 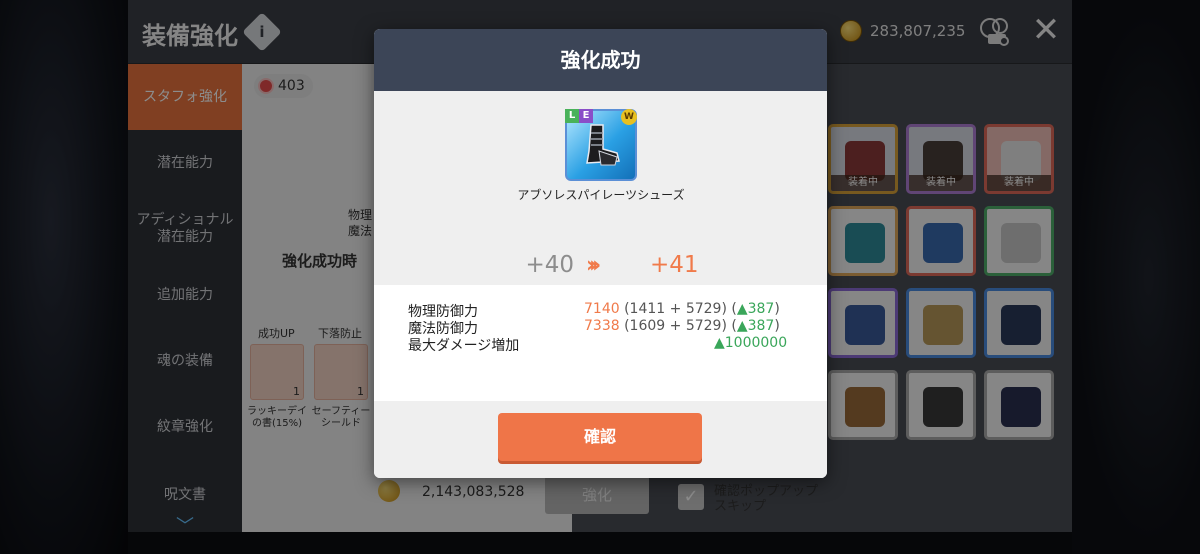 I want to click on item-icon-pirate-shoes: L E W, so click(x=601, y=145).